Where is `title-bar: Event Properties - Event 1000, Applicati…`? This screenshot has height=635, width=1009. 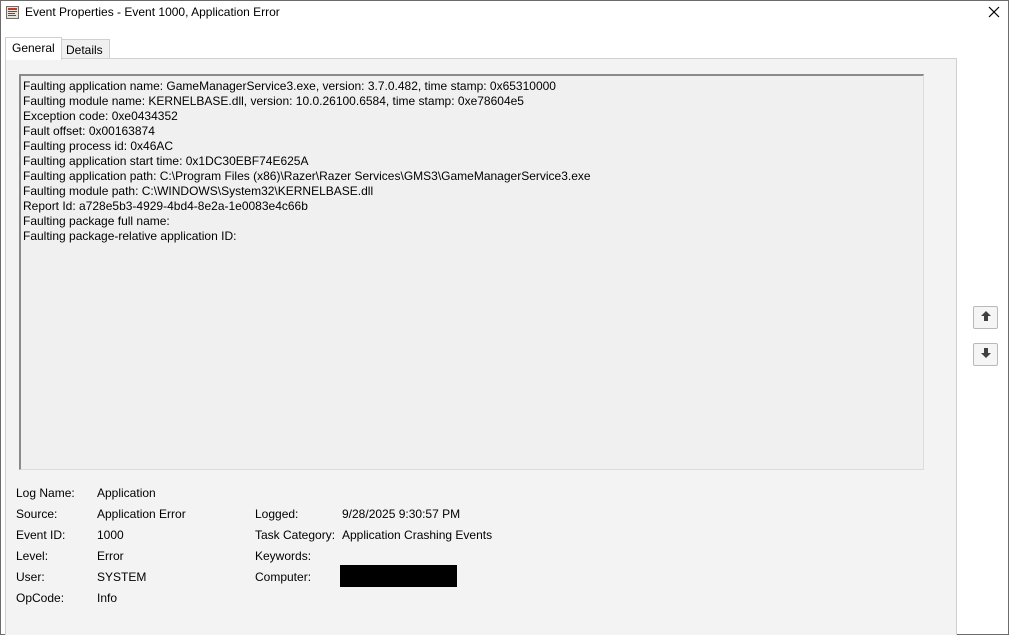
title-bar: Event Properties - Event 1000, Applicati… is located at coordinates (504, 13).